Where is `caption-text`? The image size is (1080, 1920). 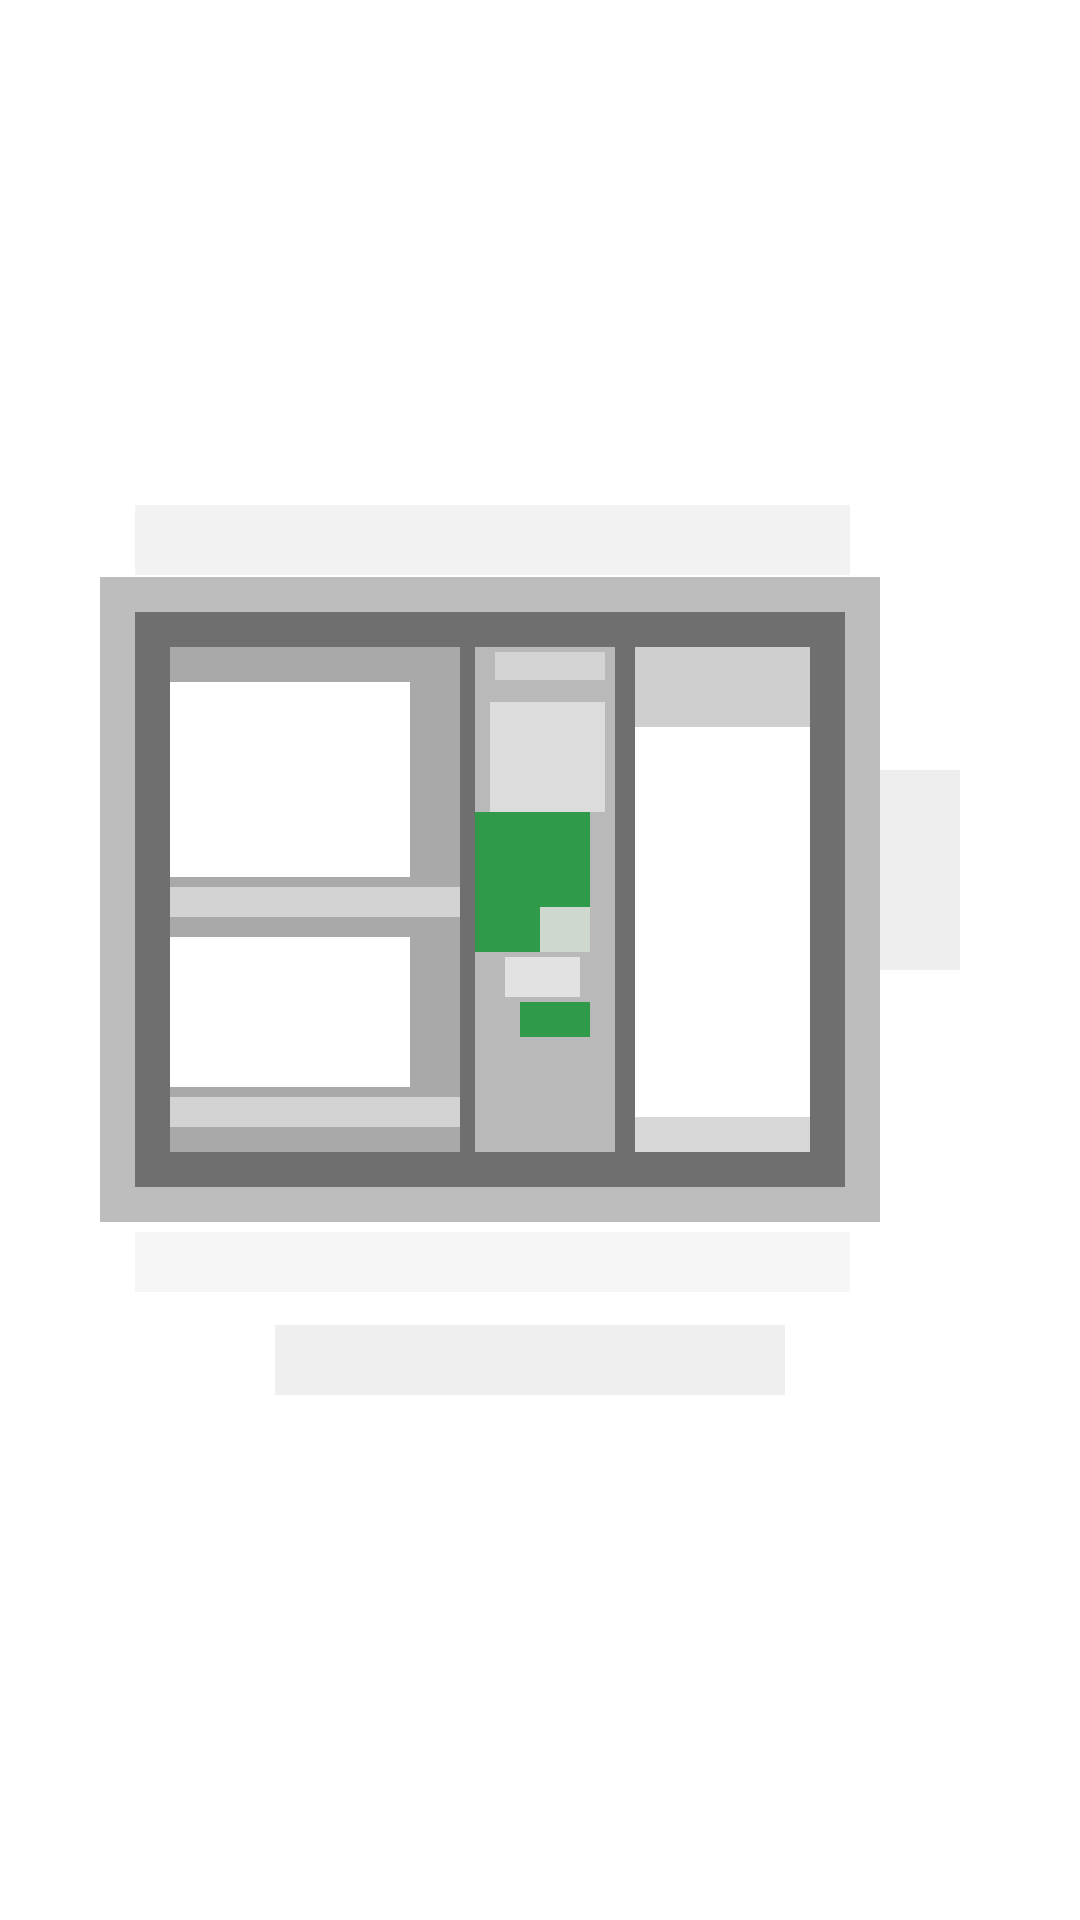 caption-text is located at coordinates (530, 1360).